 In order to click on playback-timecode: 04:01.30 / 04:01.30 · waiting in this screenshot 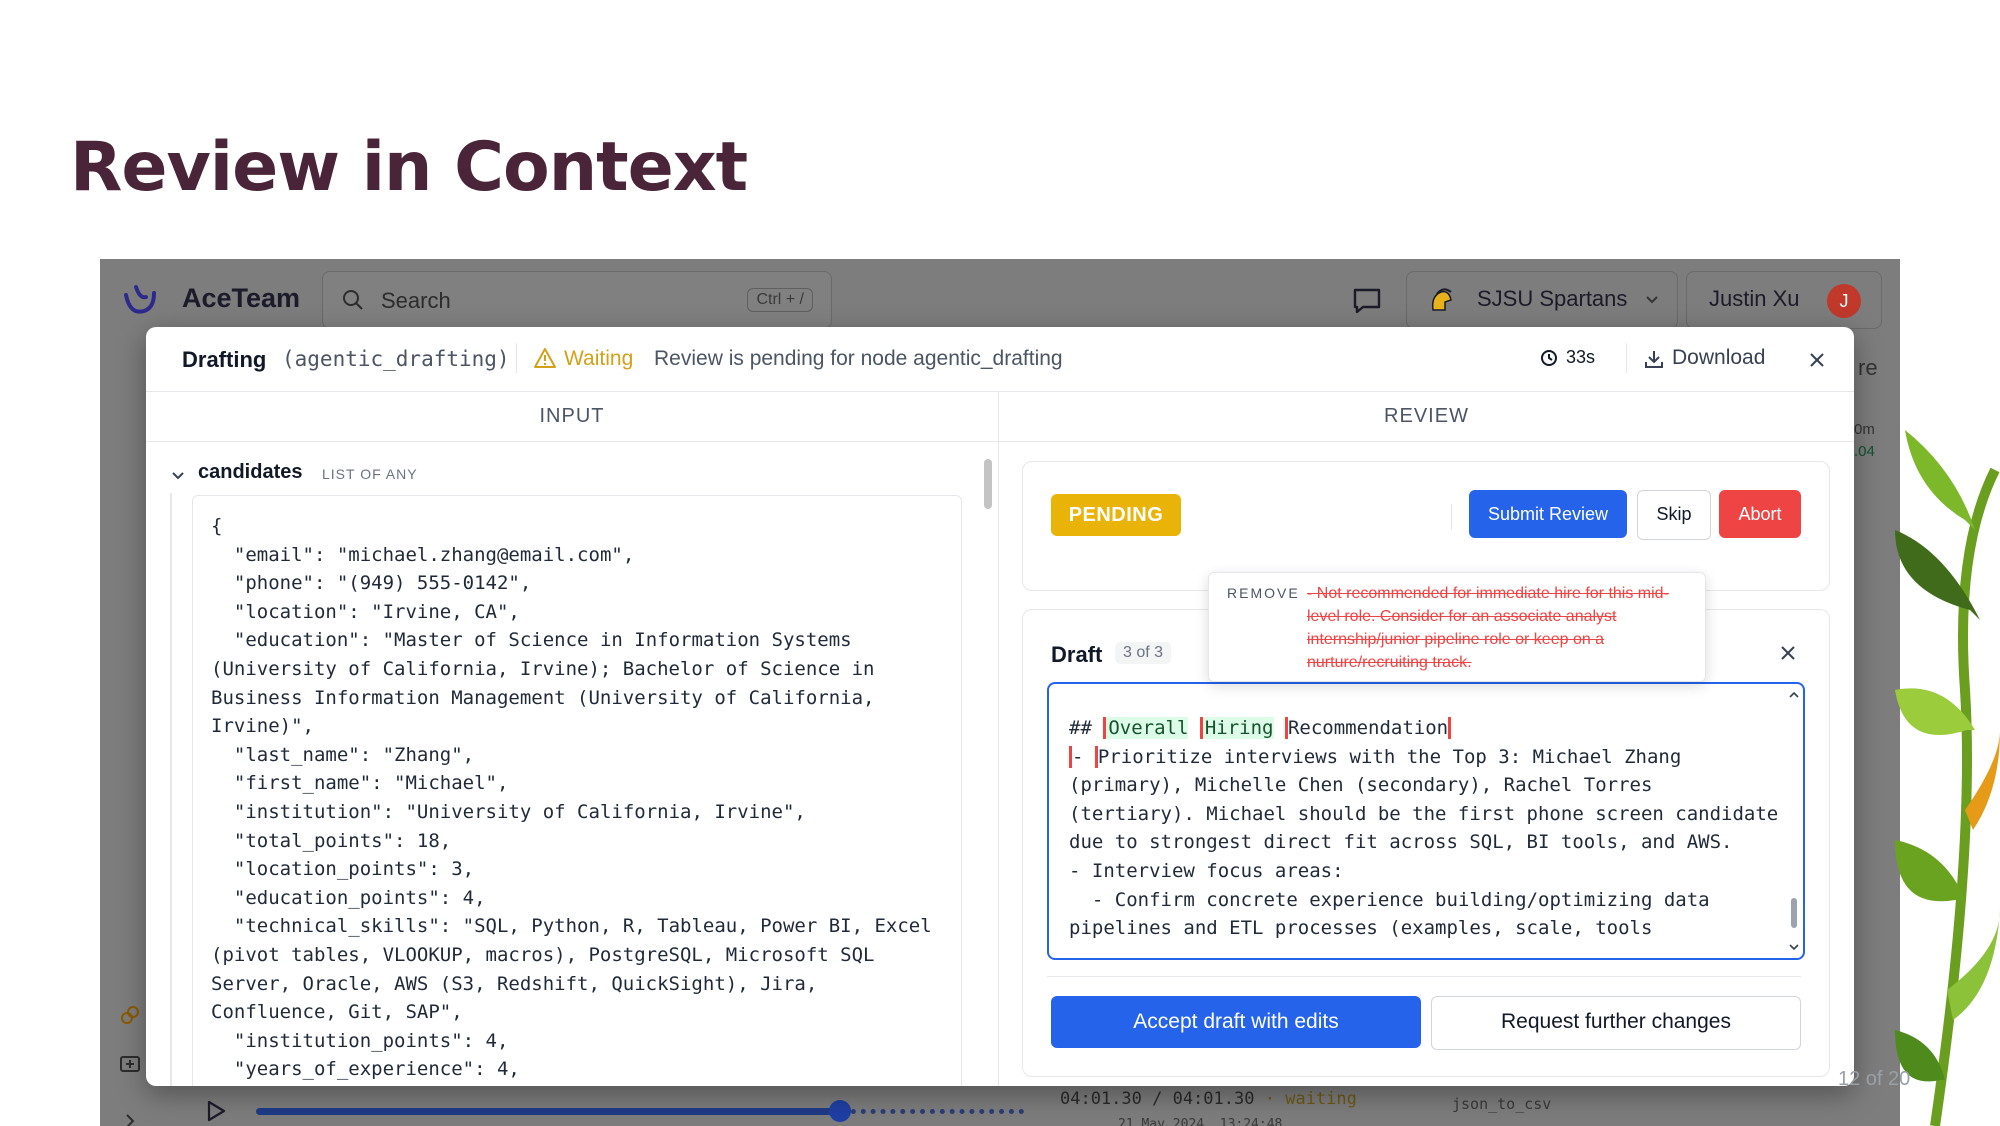, I will do `click(1208, 1099)`.